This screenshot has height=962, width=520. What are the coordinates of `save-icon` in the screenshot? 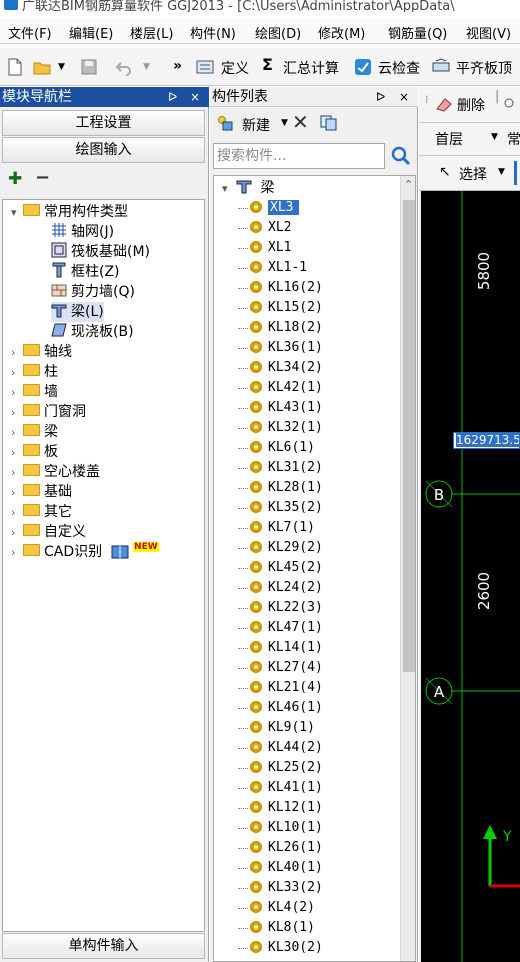 It's located at (89, 67).